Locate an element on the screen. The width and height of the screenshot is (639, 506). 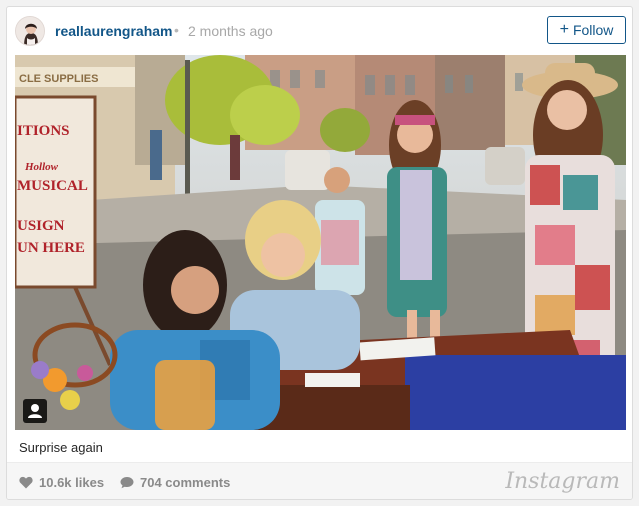
sign-line-3: MUSICAL is located at coordinates (52, 186).